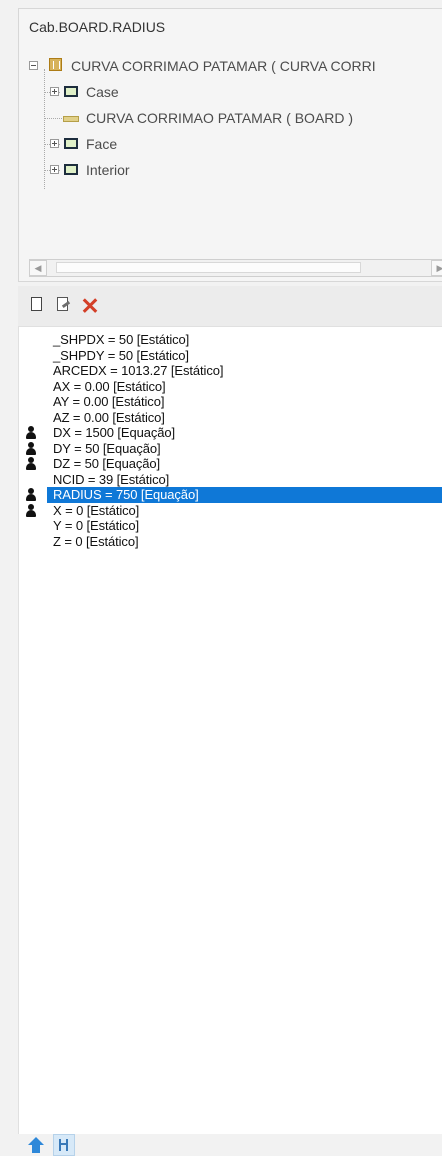  Describe the element at coordinates (126, 494) in the screenshot. I see `property-text: RADIUS = 750 [Equação]` at that location.